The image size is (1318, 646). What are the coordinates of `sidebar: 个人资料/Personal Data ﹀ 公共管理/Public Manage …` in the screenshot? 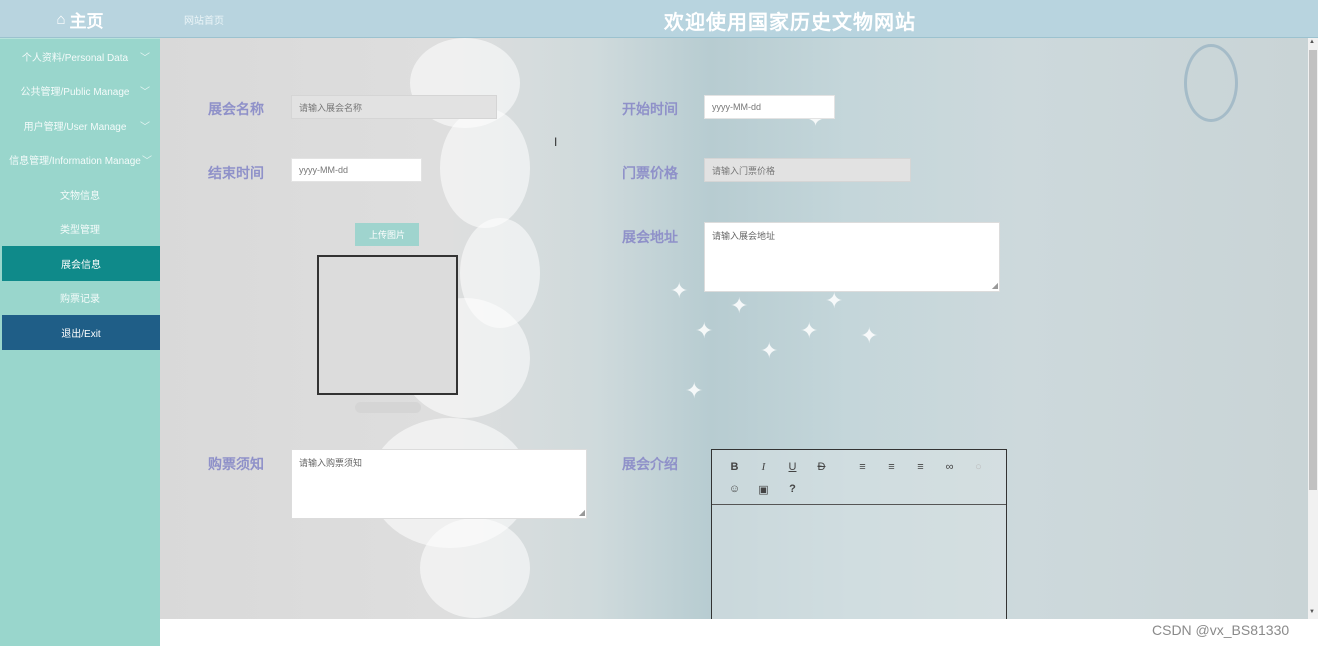 It's located at (80, 342).